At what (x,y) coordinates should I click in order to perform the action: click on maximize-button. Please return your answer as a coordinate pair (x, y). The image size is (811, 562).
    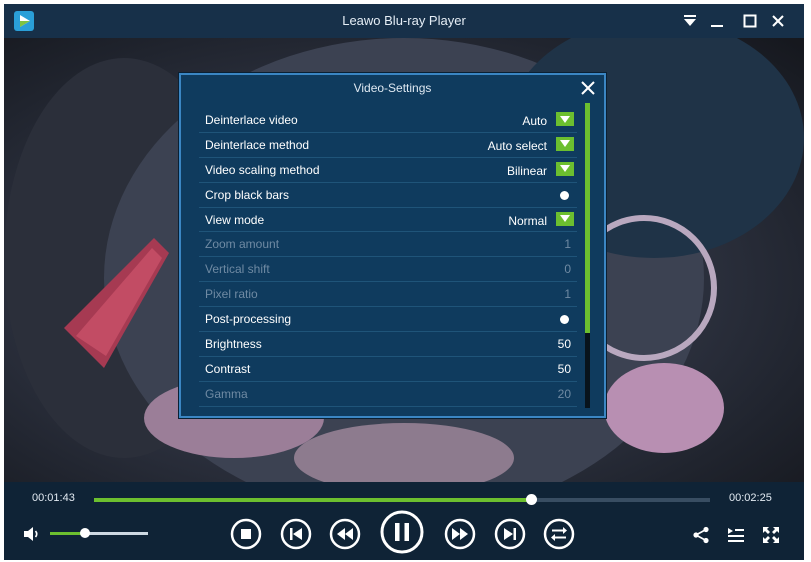
    Looking at the image, I should click on (750, 21).